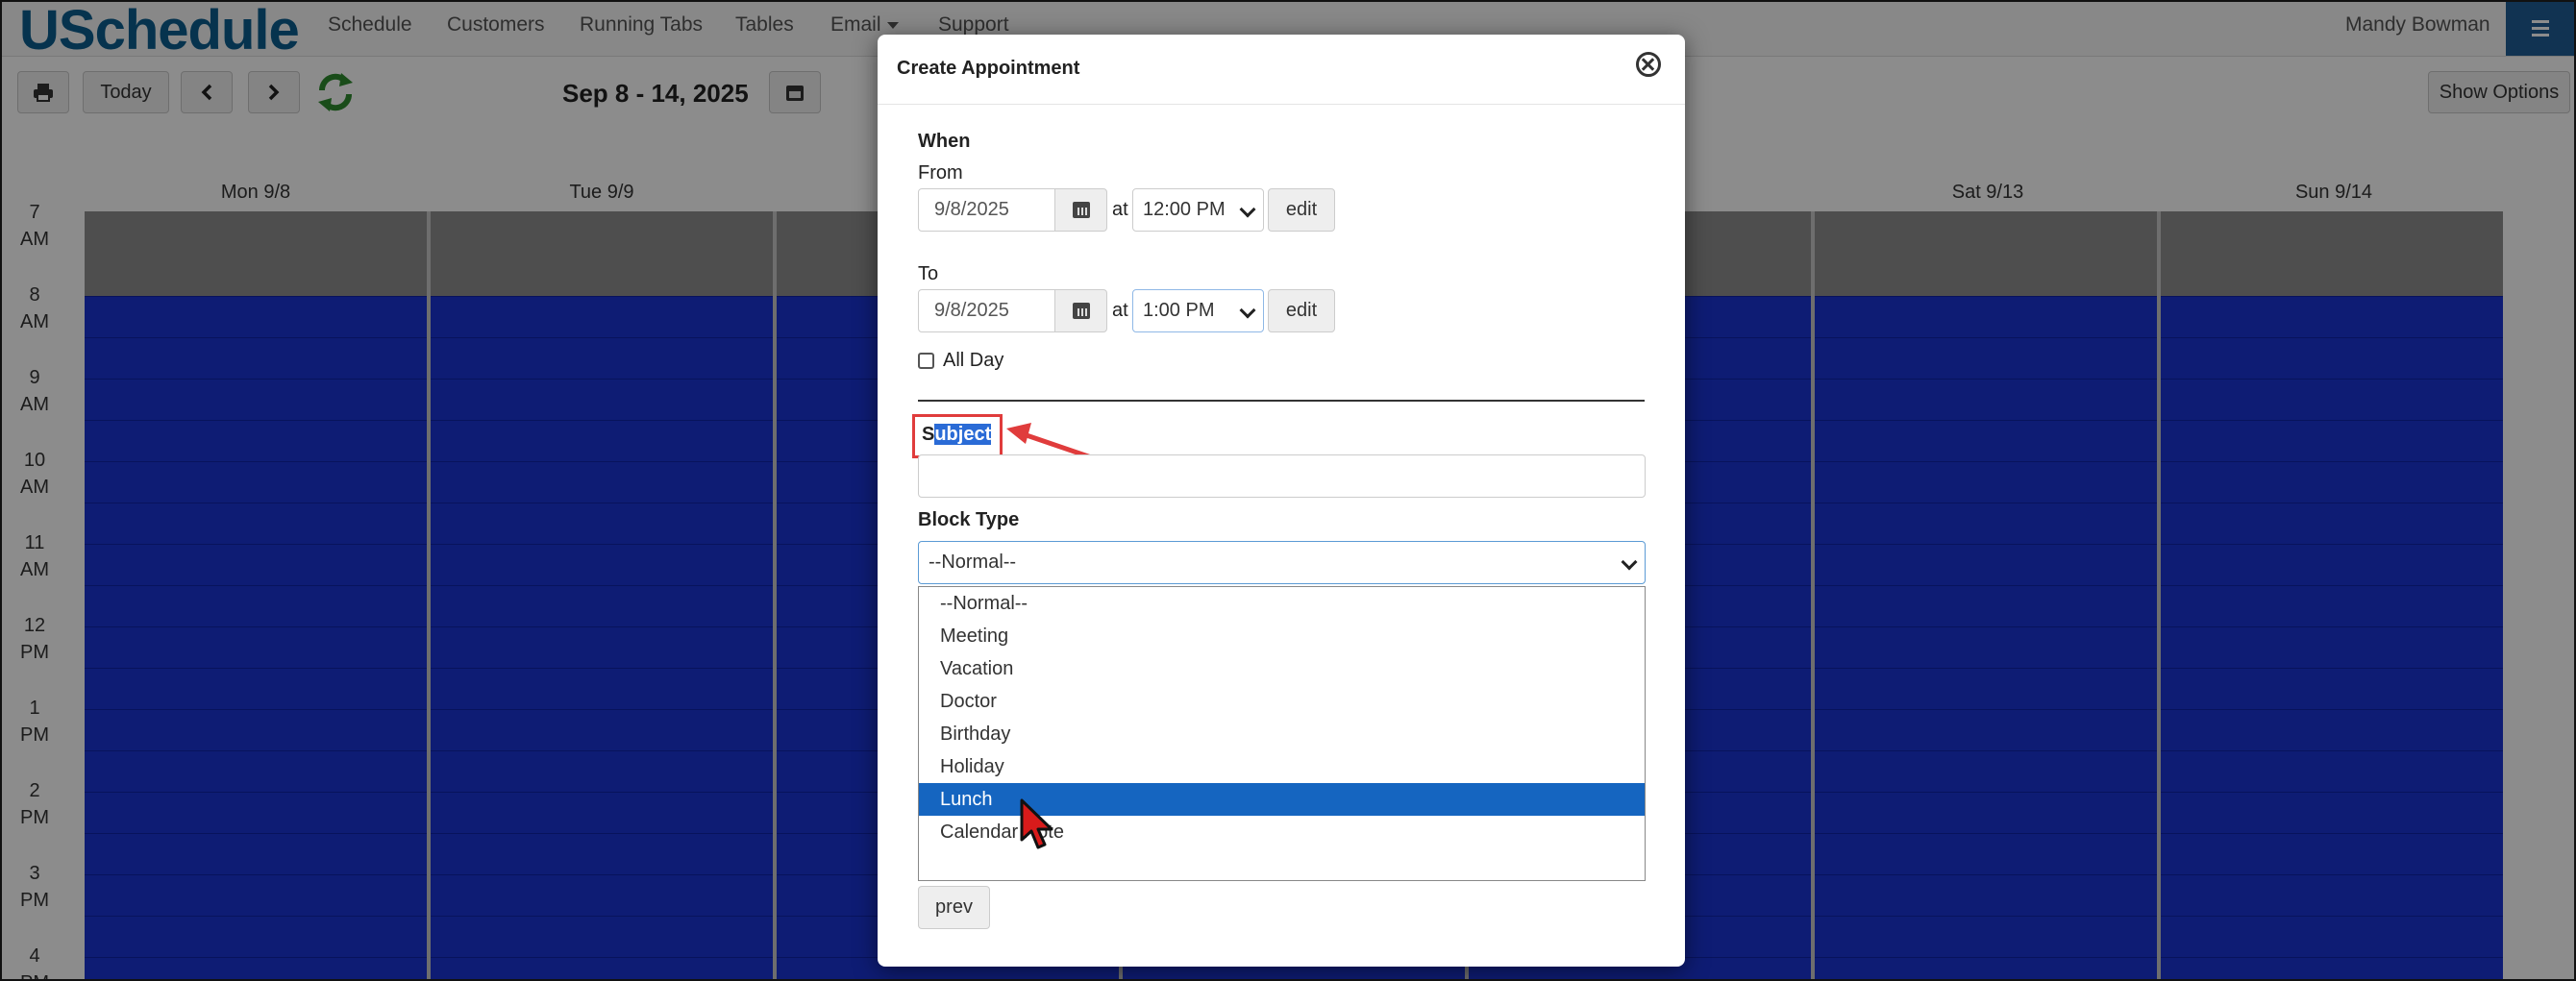 This screenshot has height=981, width=2576. Describe the element at coordinates (1282, 636) in the screenshot. I see `block-type-option: Meeting` at that location.